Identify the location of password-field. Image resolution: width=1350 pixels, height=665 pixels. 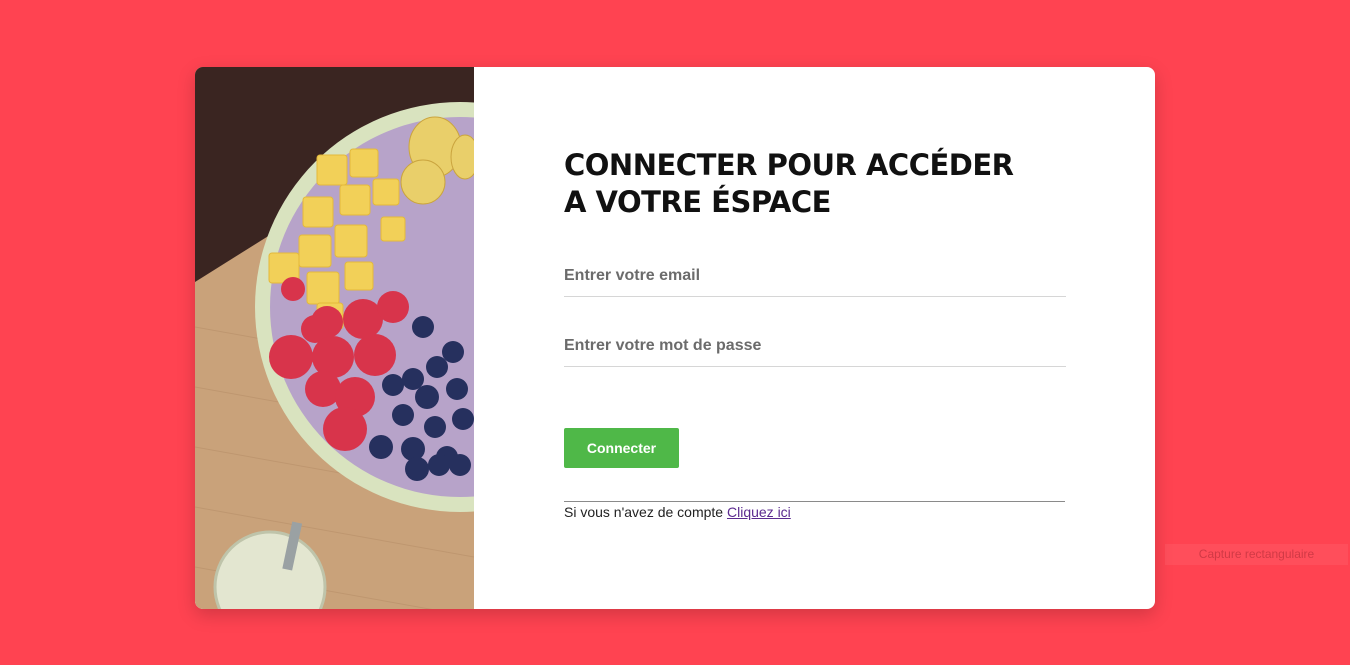
(815, 346).